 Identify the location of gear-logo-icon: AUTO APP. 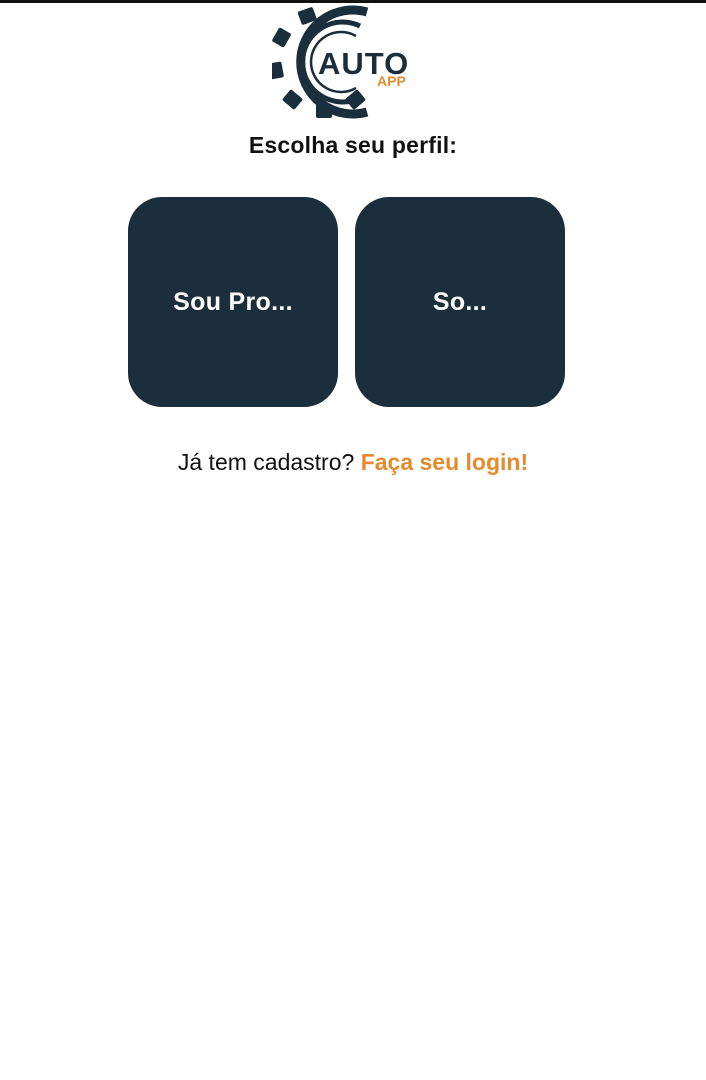
(340, 62).